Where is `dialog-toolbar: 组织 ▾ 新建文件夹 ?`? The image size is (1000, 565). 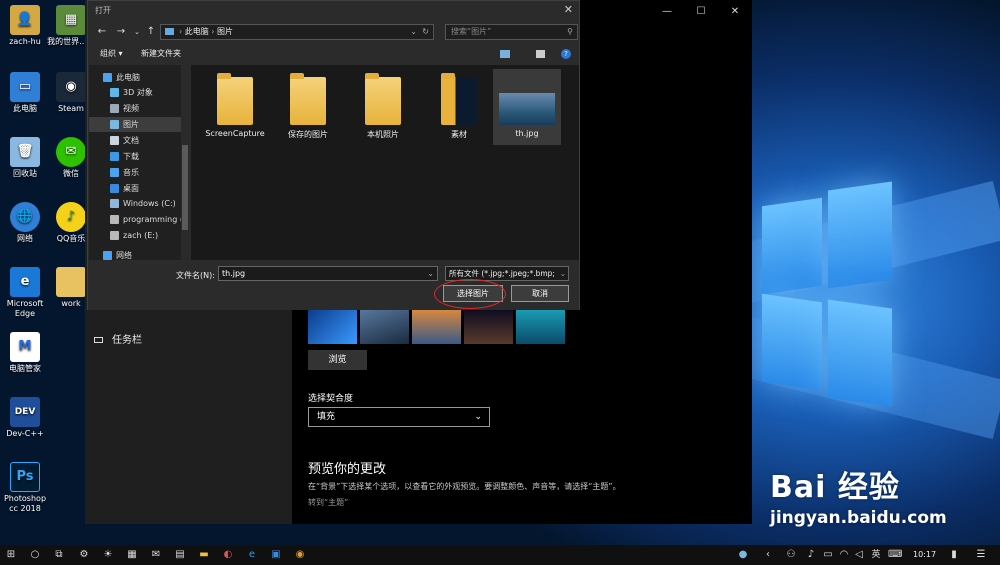
dialog-toolbar: 组织 ▾ 新建文件夹 ? is located at coordinates (333, 54).